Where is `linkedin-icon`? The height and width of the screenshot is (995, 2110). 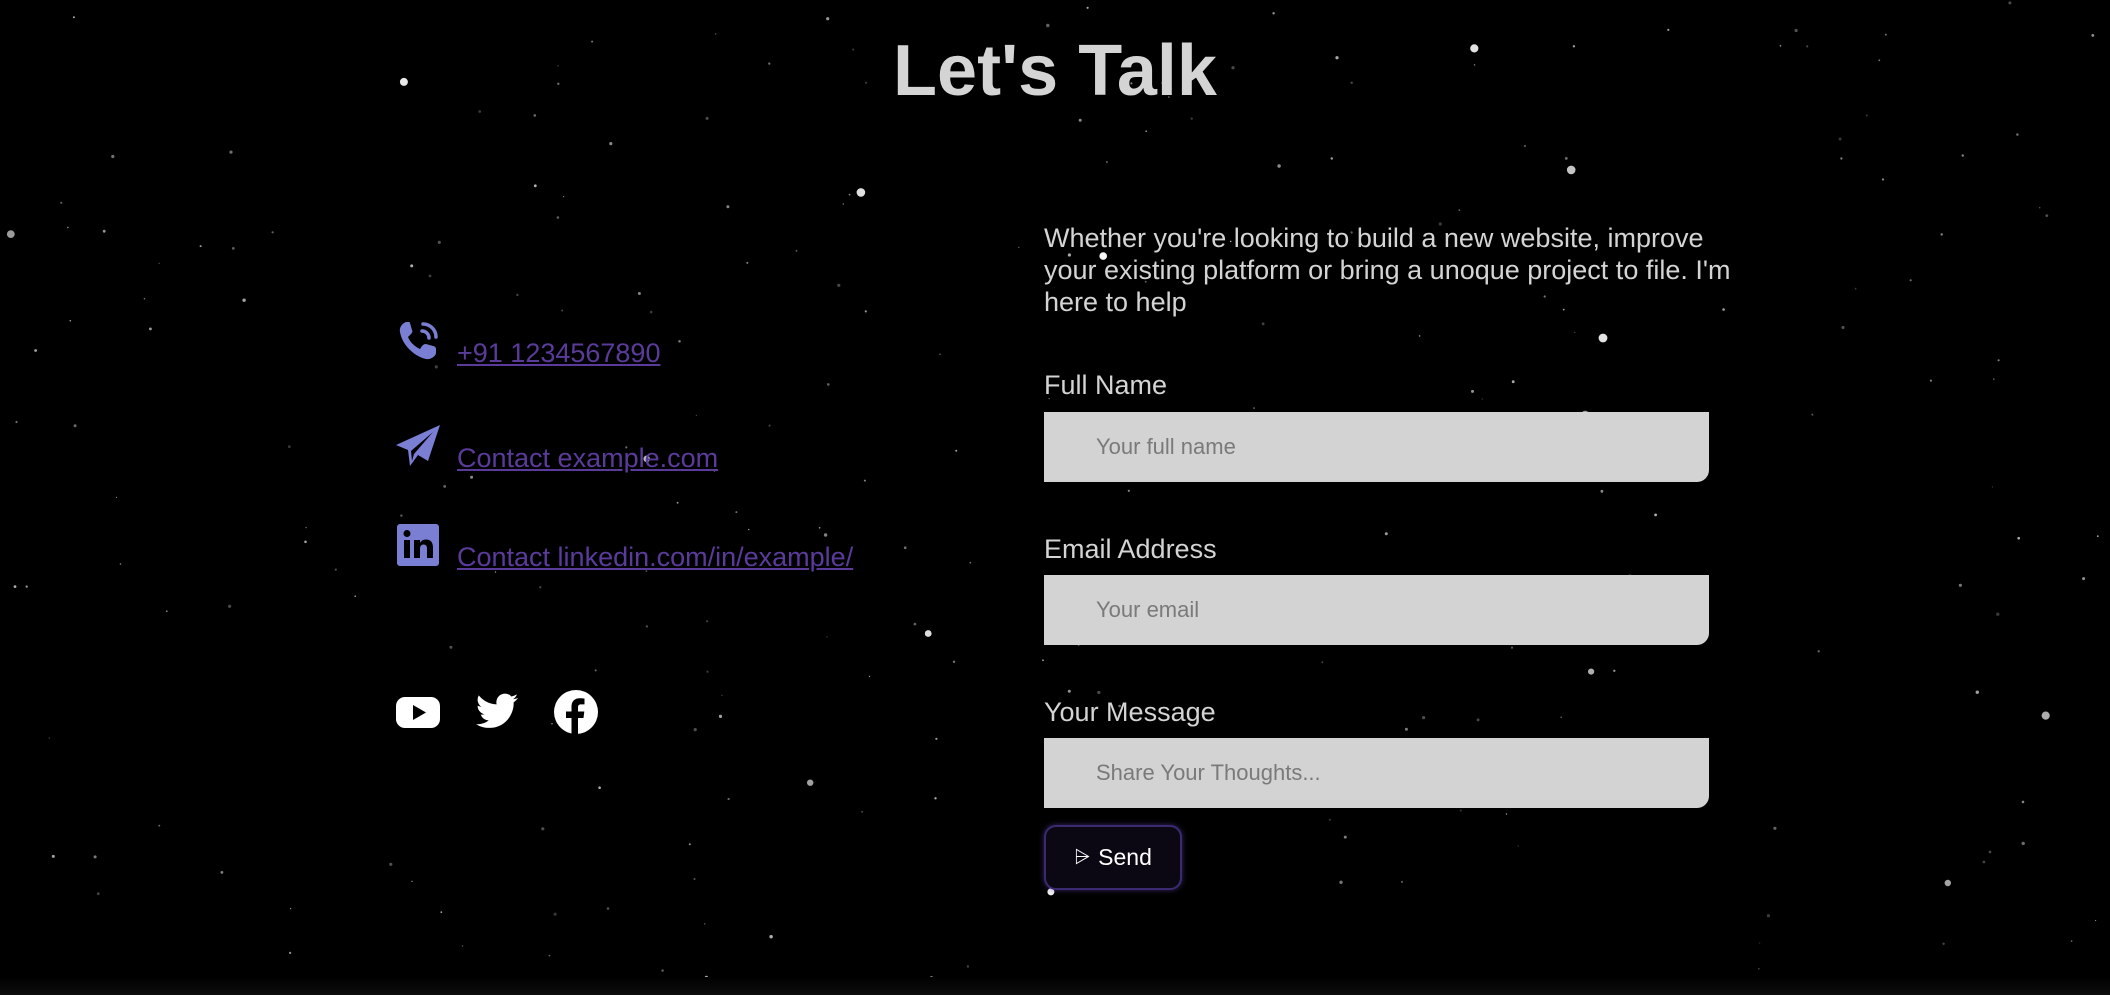
linkedin-icon is located at coordinates (418, 545).